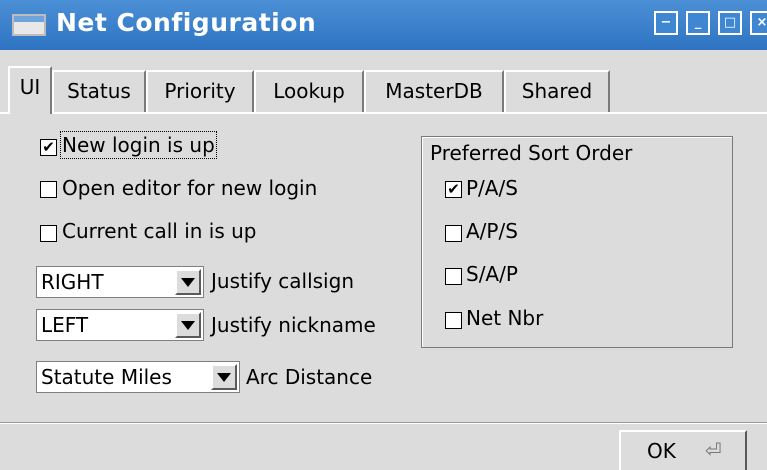  I want to click on arc-distance-label: Arc Distance, so click(309, 377).